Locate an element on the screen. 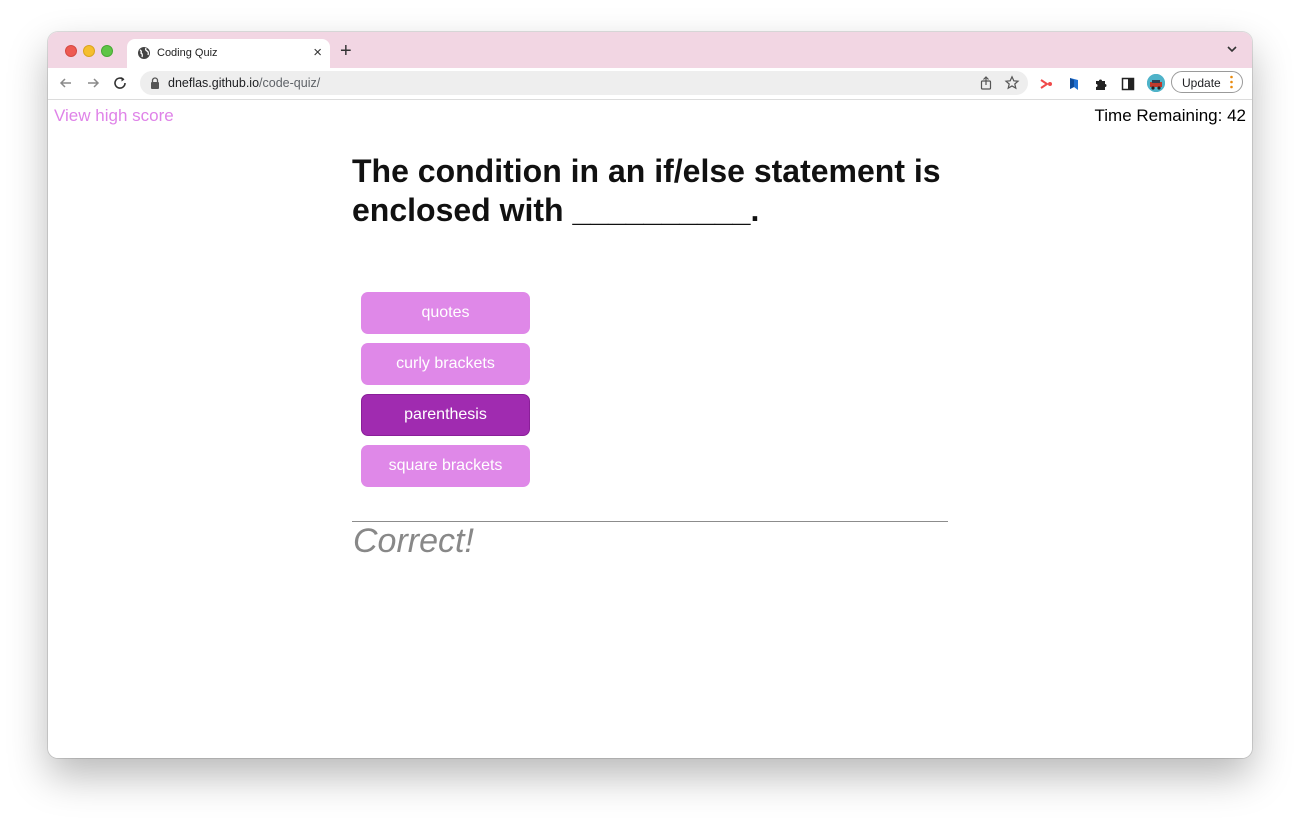  lock-icon is located at coordinates (155, 83).